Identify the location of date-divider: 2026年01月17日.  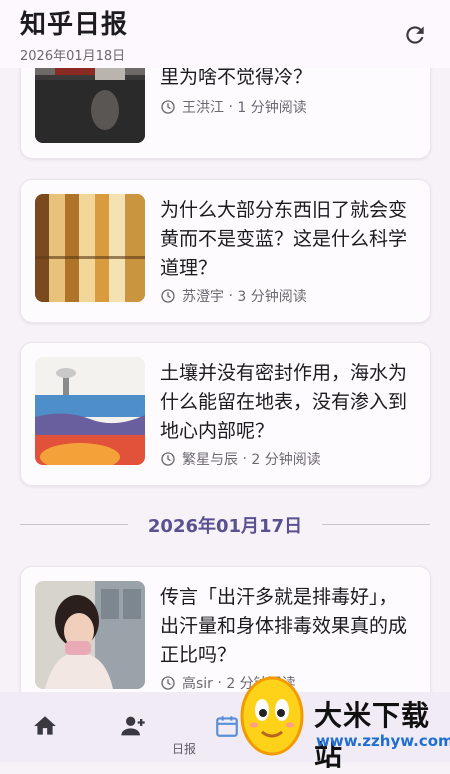
(225, 525).